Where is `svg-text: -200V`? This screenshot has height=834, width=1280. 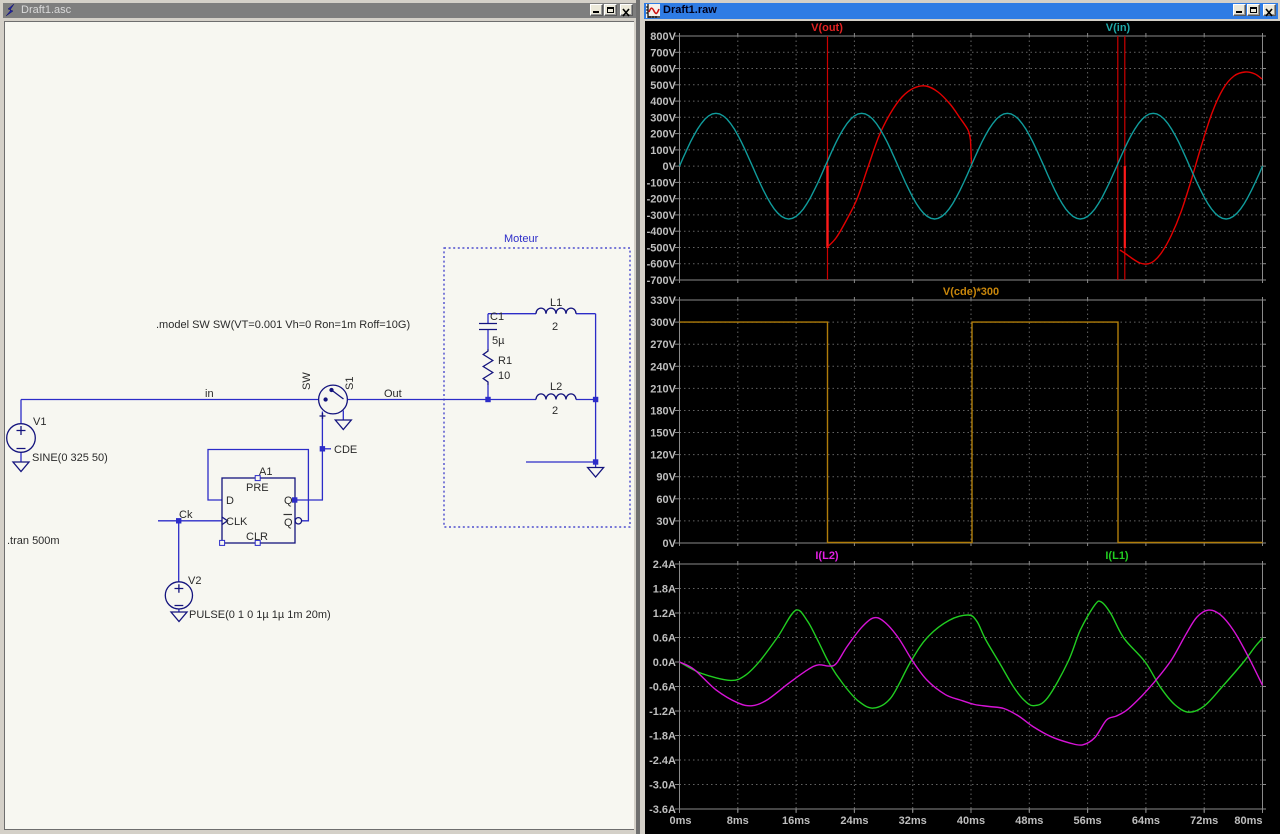 svg-text: -200V is located at coordinates (662, 200).